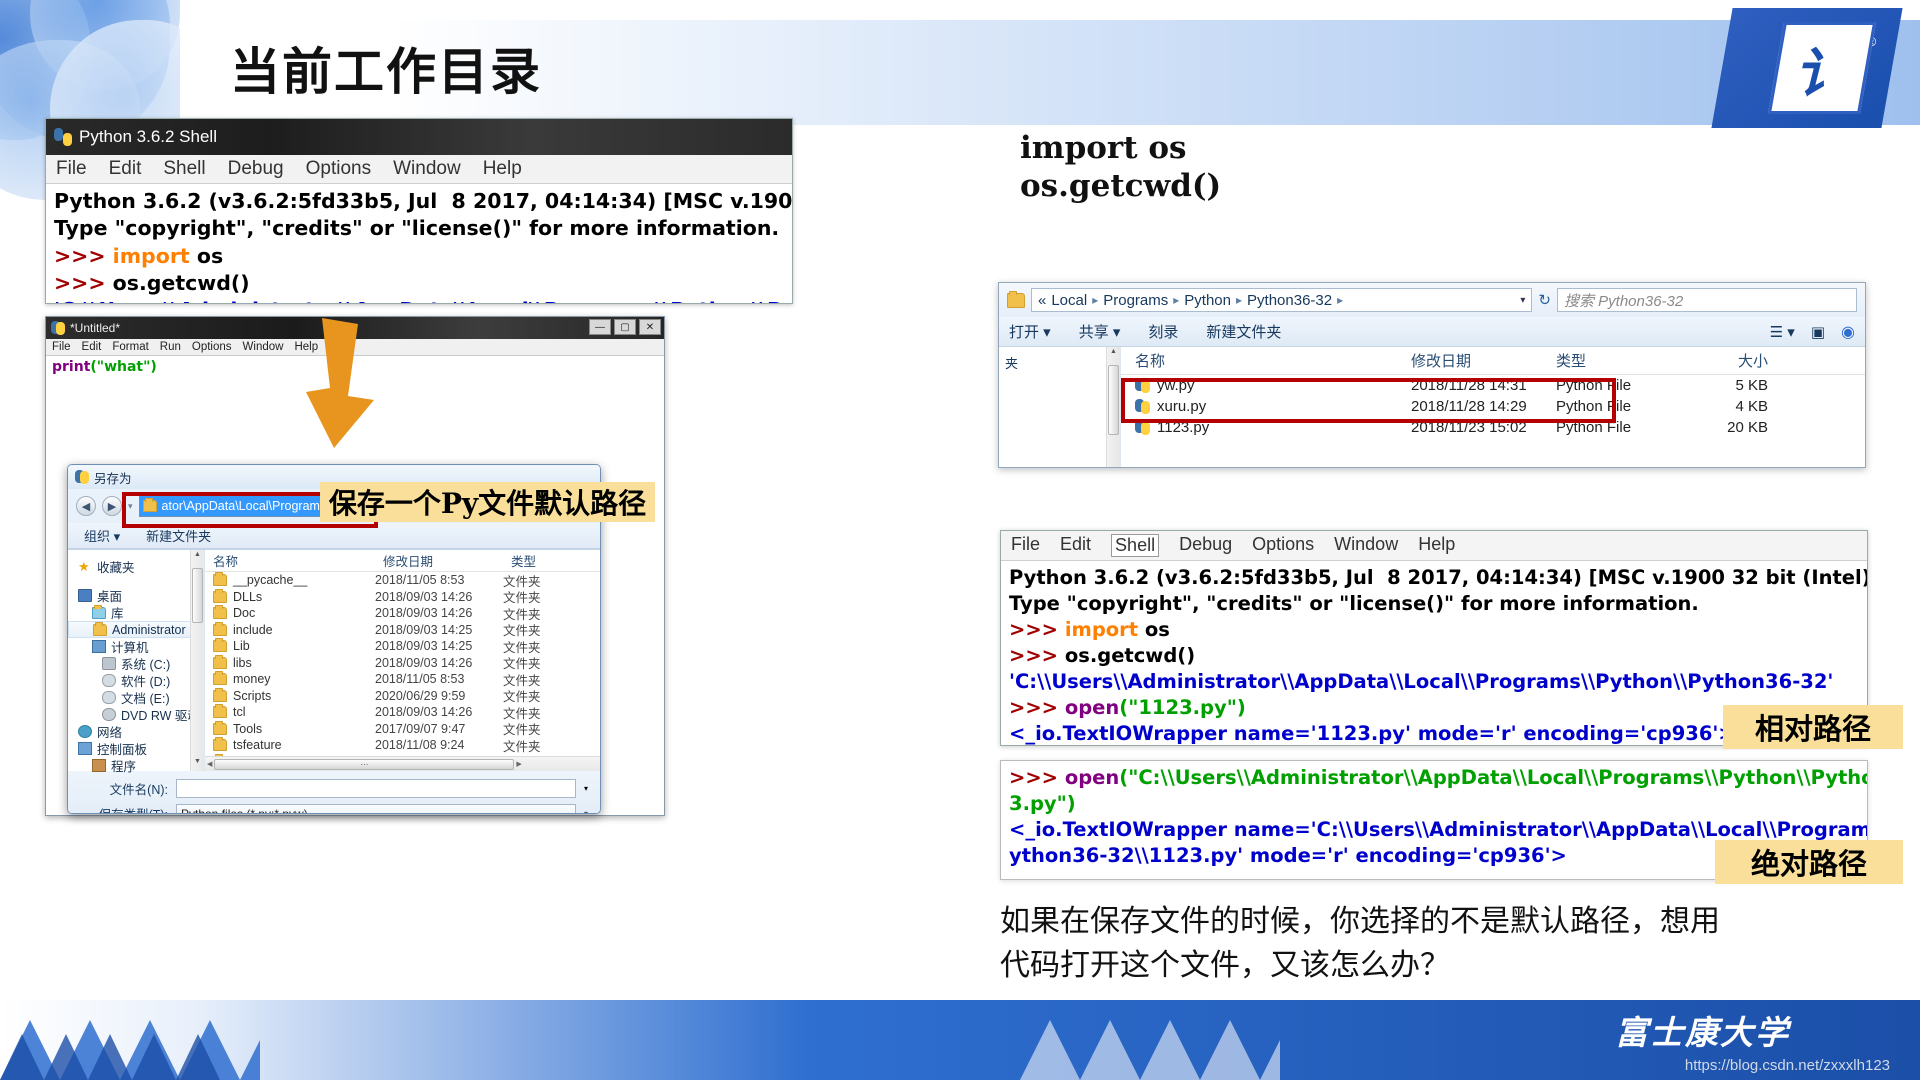 The height and width of the screenshot is (1080, 1920). What do you see at coordinates (170, 347) in the screenshot?
I see `editor-menu-run: Run` at bounding box center [170, 347].